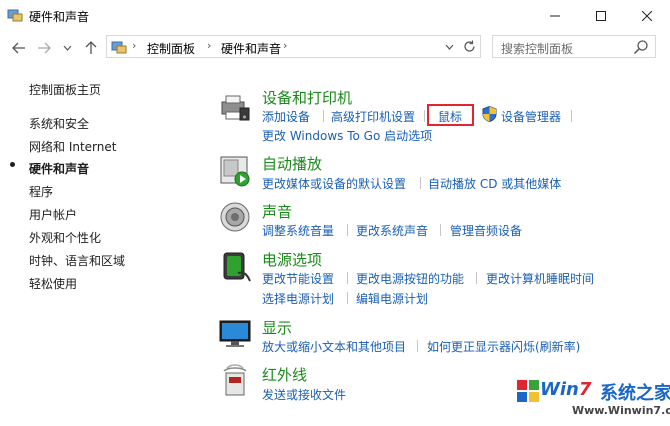 The image size is (670, 426). What do you see at coordinates (284, 374) in the screenshot?
I see `category-title-infrared: 红外线` at bounding box center [284, 374].